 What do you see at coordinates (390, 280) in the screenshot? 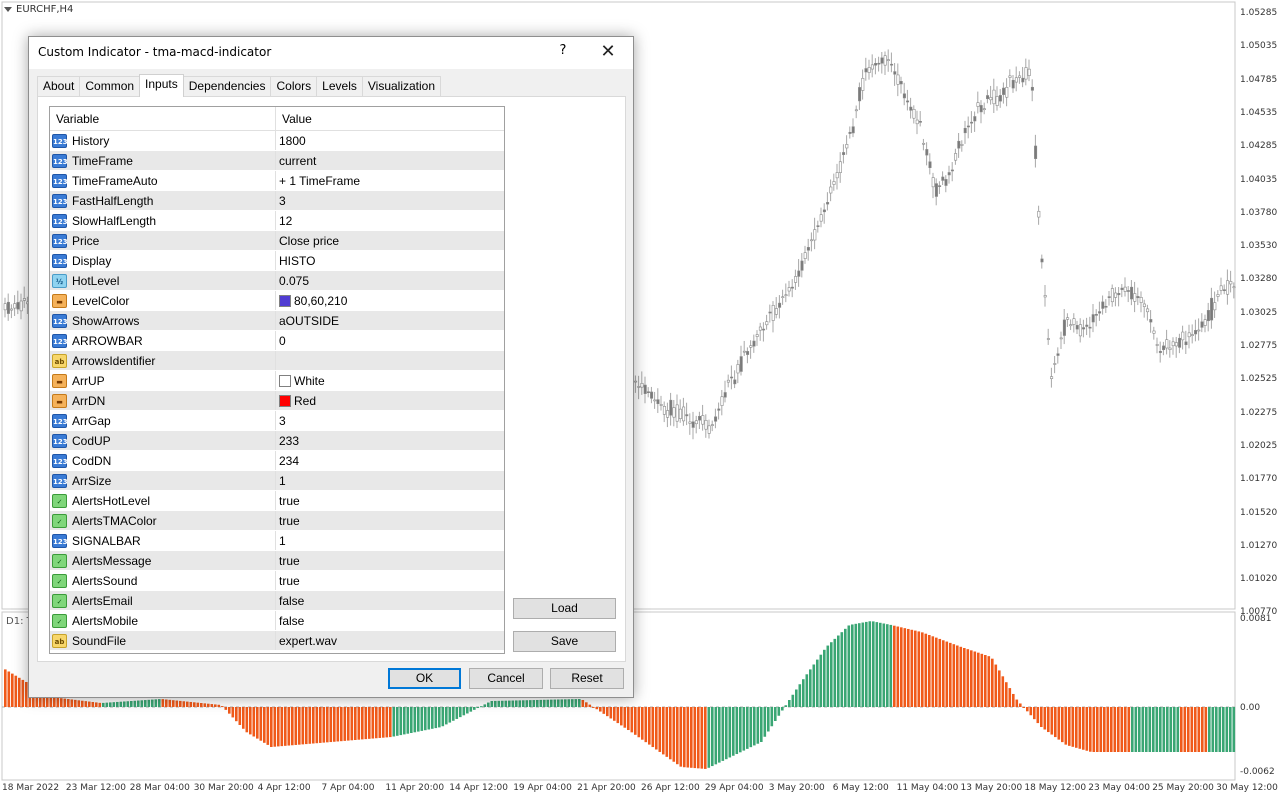
I see `param-value-cell: 0.075` at bounding box center [390, 280].